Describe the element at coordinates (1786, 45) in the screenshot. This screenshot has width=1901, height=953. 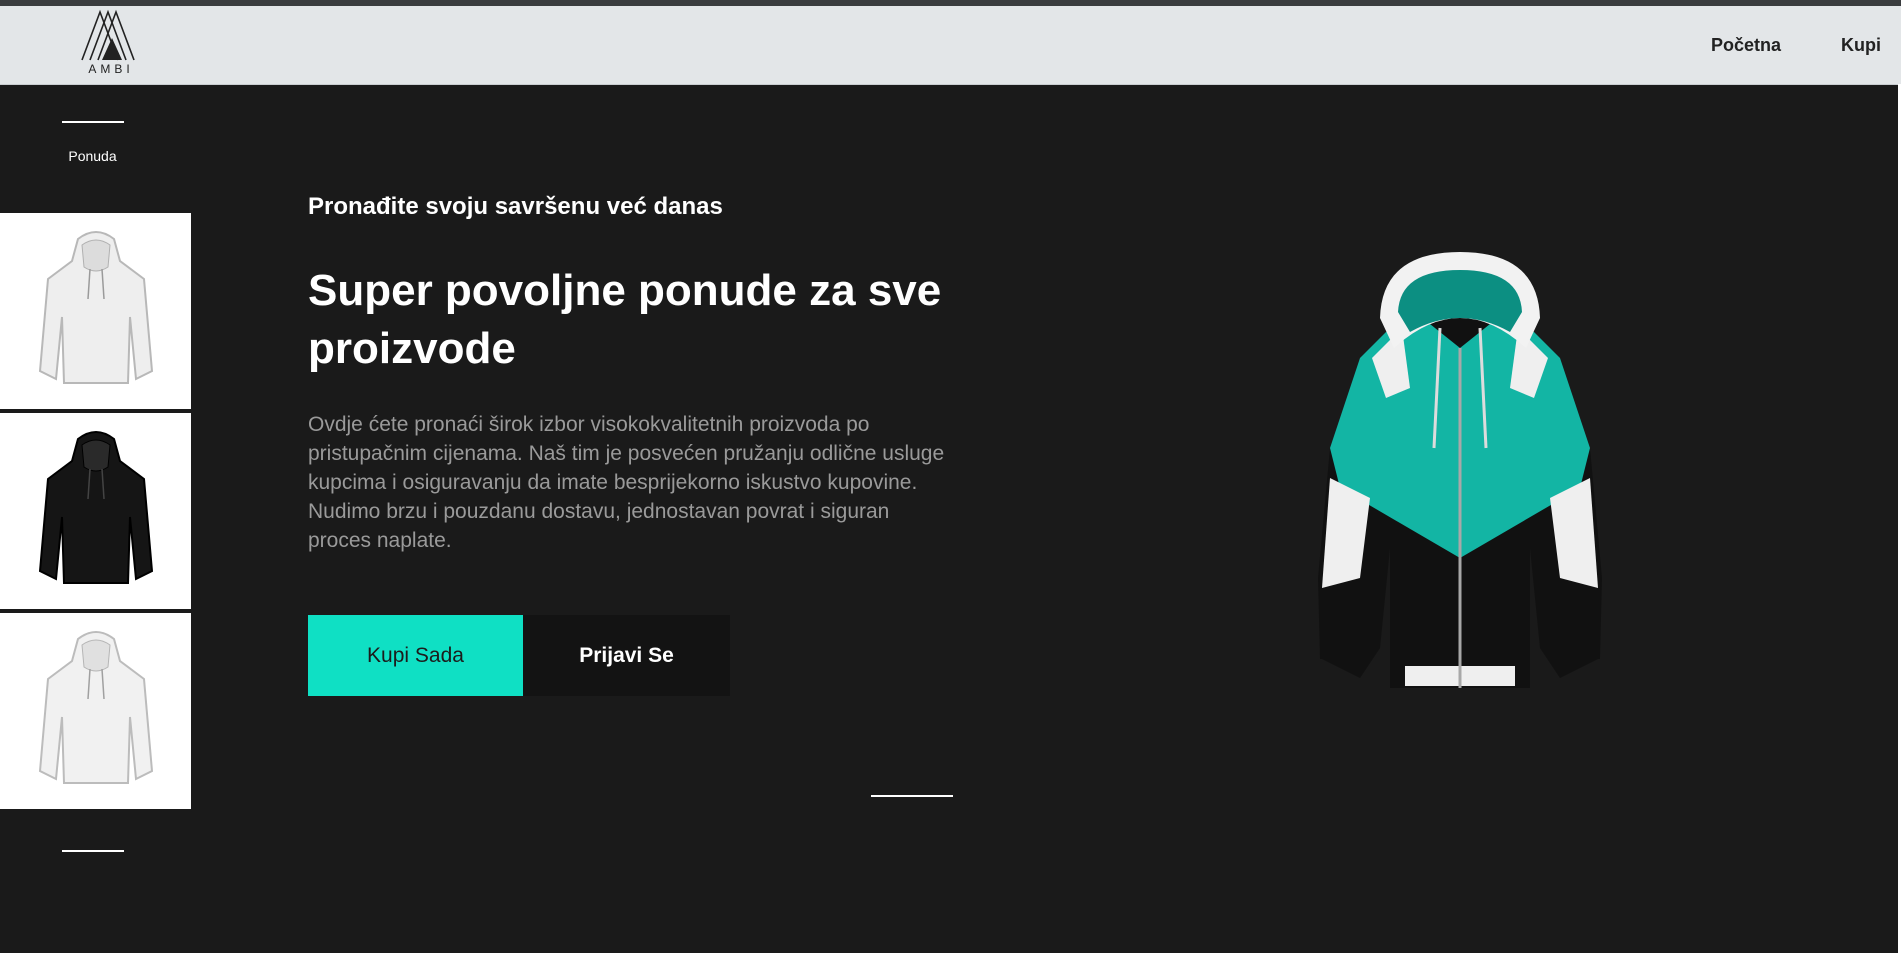
I see `main-nav: Početna Kupi` at that location.